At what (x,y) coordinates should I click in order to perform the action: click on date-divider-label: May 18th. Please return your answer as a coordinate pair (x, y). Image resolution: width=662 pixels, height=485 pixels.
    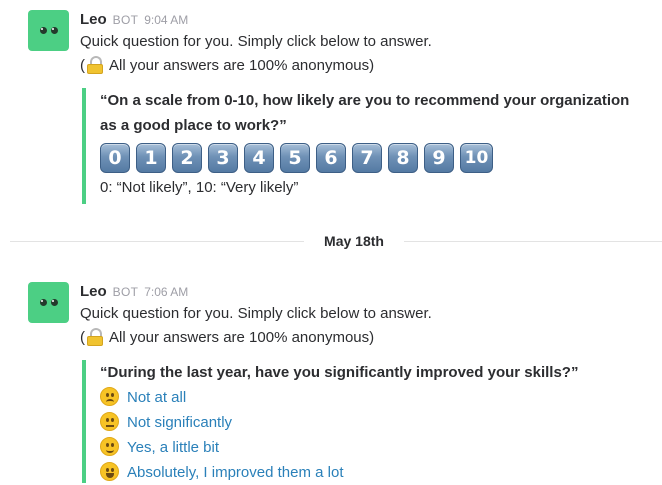
    Looking at the image, I should click on (354, 241).